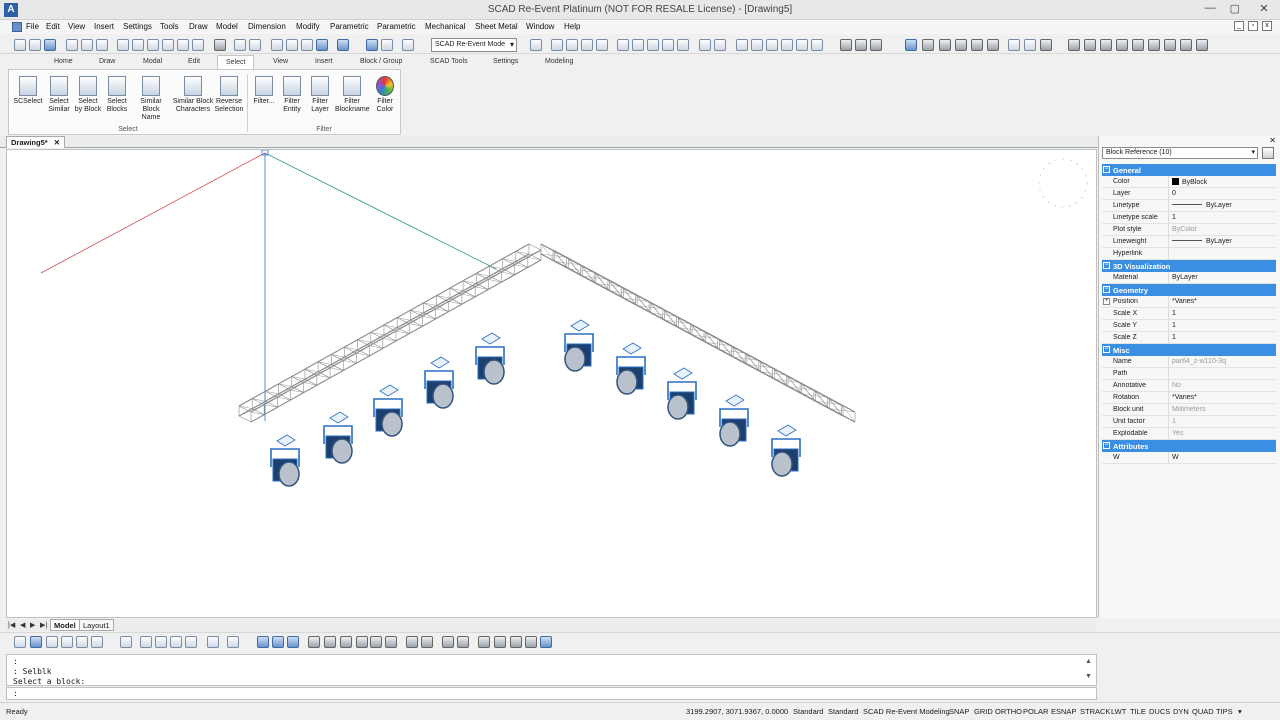 The image size is (1280, 720). Describe the element at coordinates (1210, 8) in the screenshot. I see `minimize-button: —` at that location.